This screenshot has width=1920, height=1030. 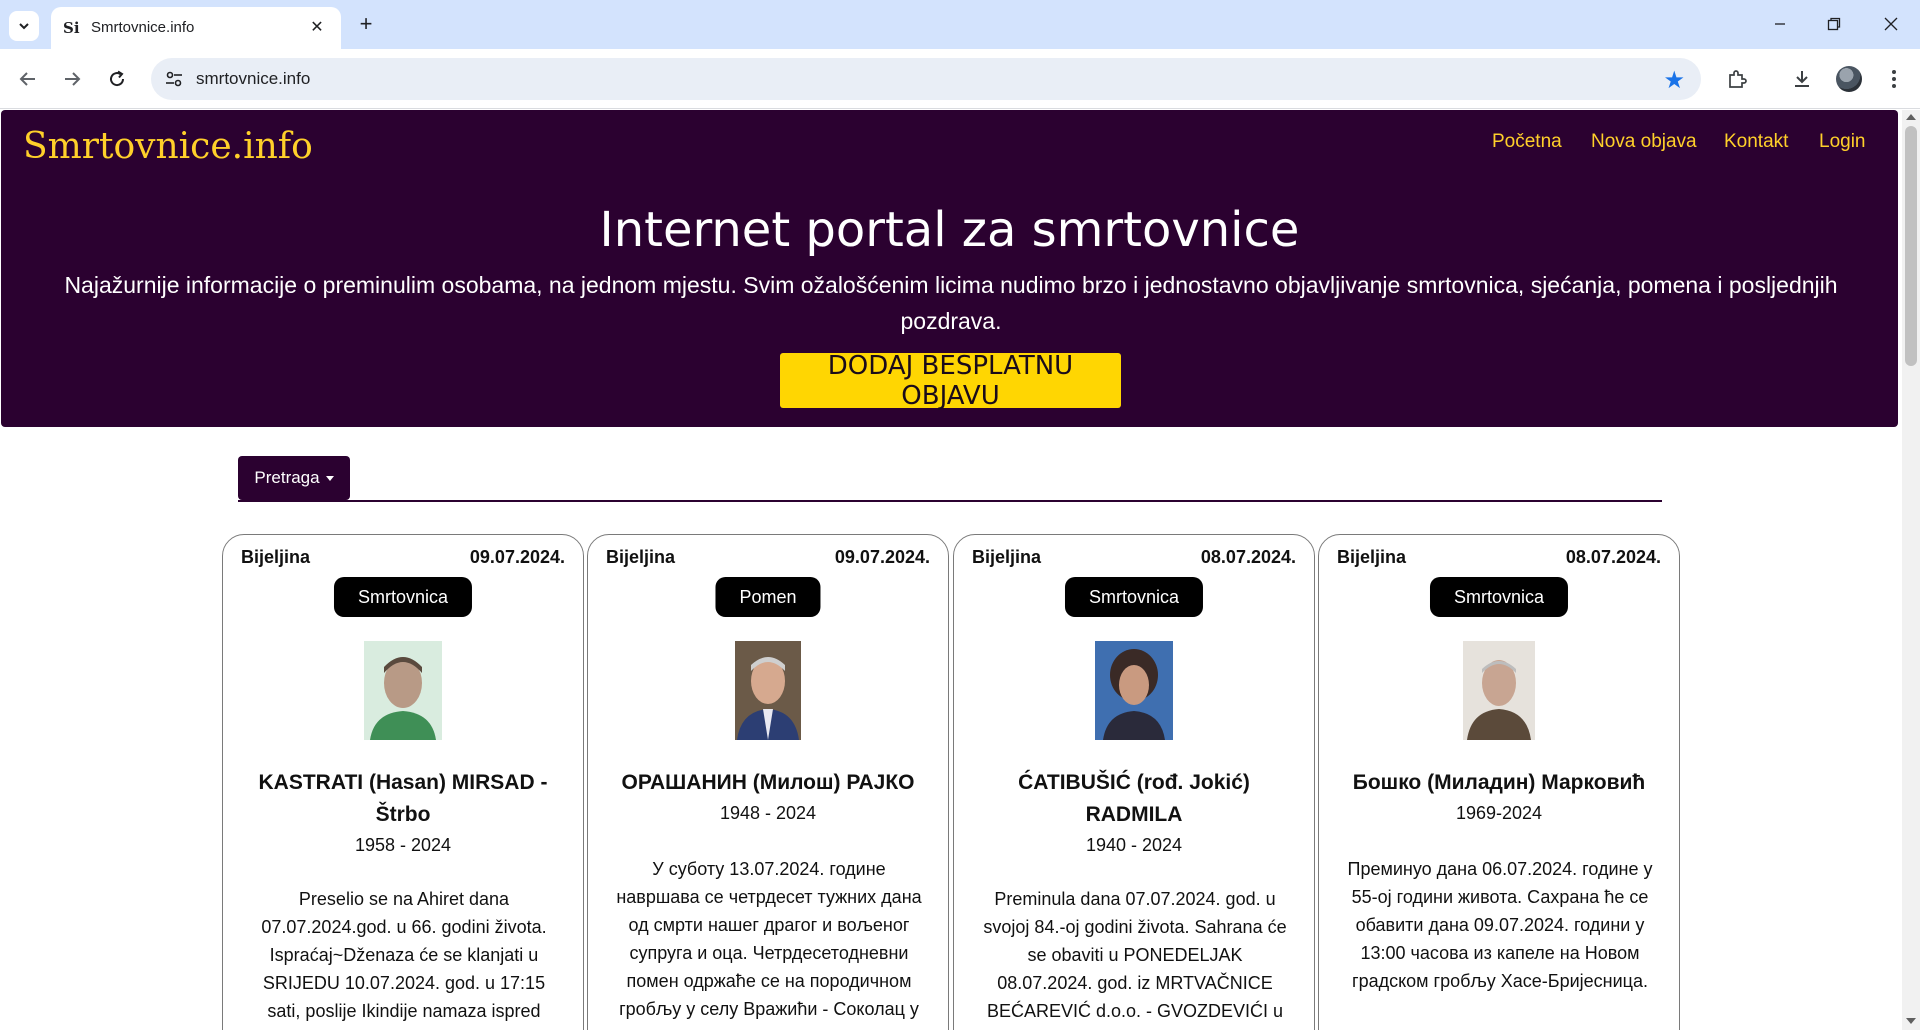 What do you see at coordinates (768, 813) in the screenshot?
I see `life-years: 1948 - 2024` at bounding box center [768, 813].